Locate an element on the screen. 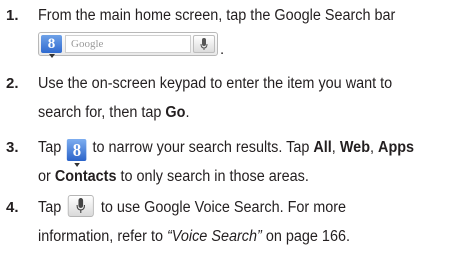  search-field: Google is located at coordinates (128, 44).